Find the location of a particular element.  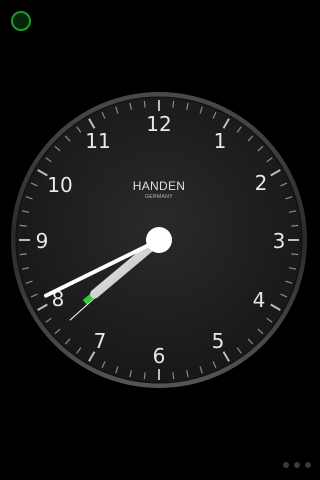

page-indicator is located at coordinates (297, 465).